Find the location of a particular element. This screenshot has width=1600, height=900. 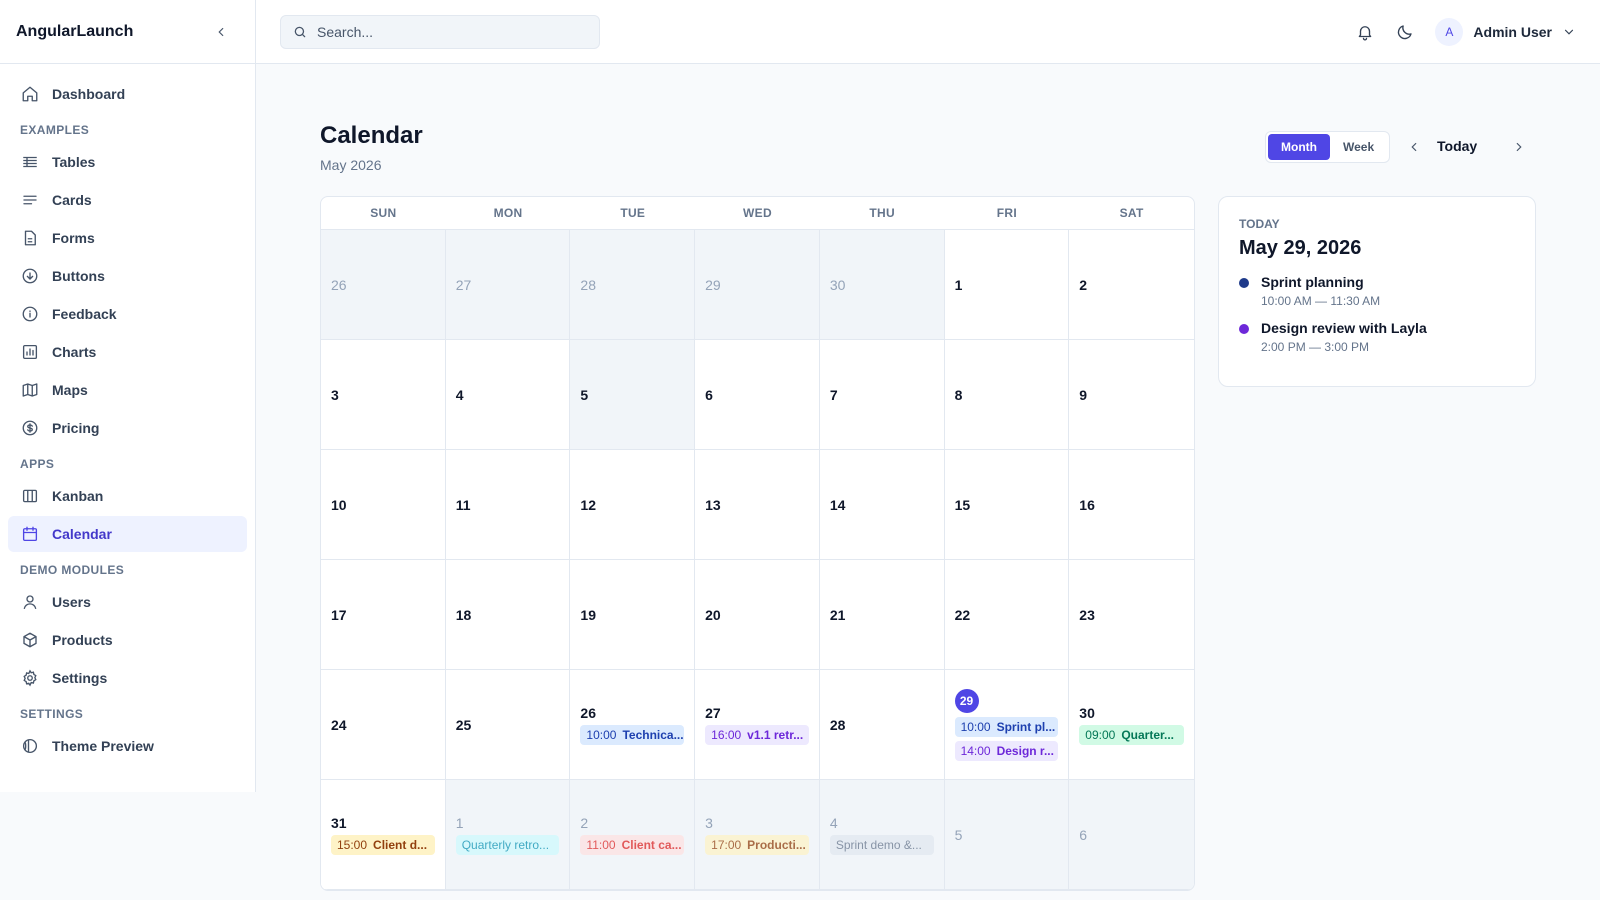

month-view-button: Month is located at coordinates (1299, 147).